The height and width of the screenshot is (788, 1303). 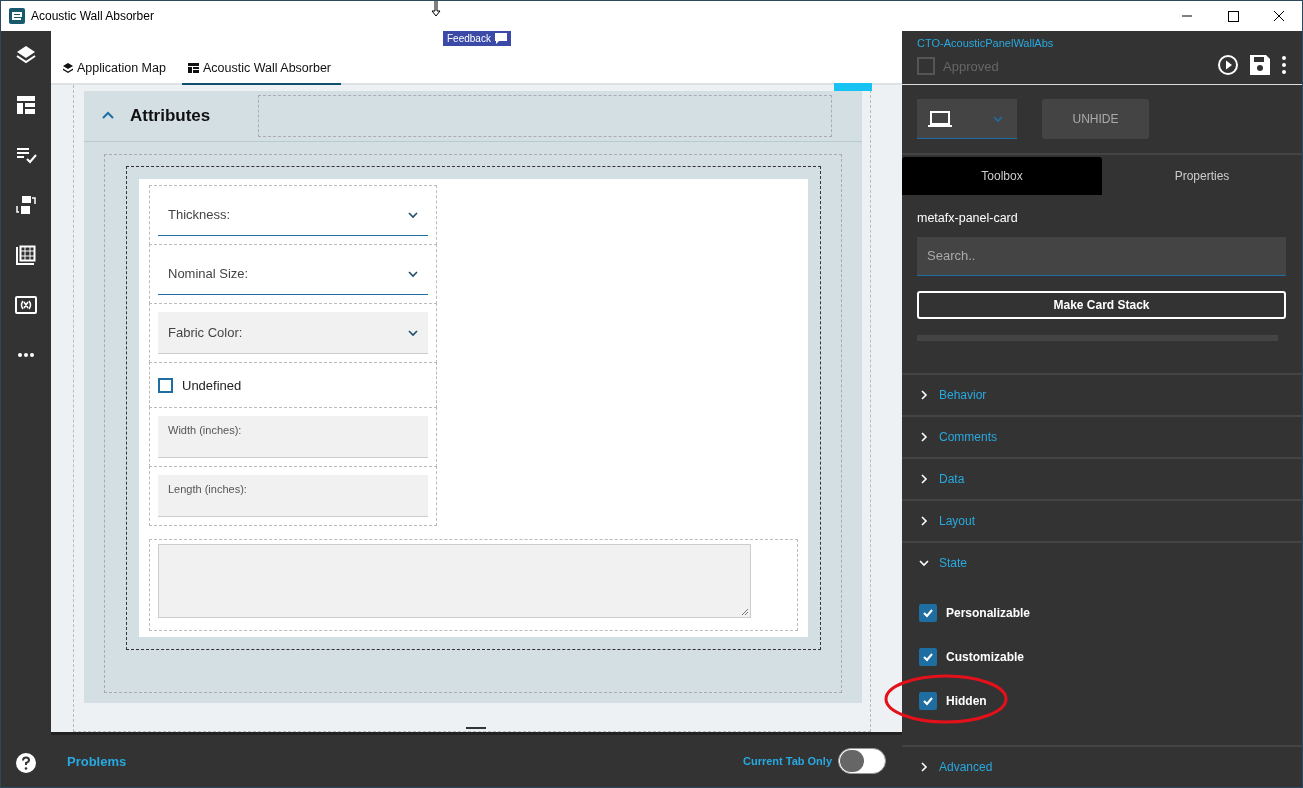 I want to click on swap-blocks-icon, so click(x=26, y=205).